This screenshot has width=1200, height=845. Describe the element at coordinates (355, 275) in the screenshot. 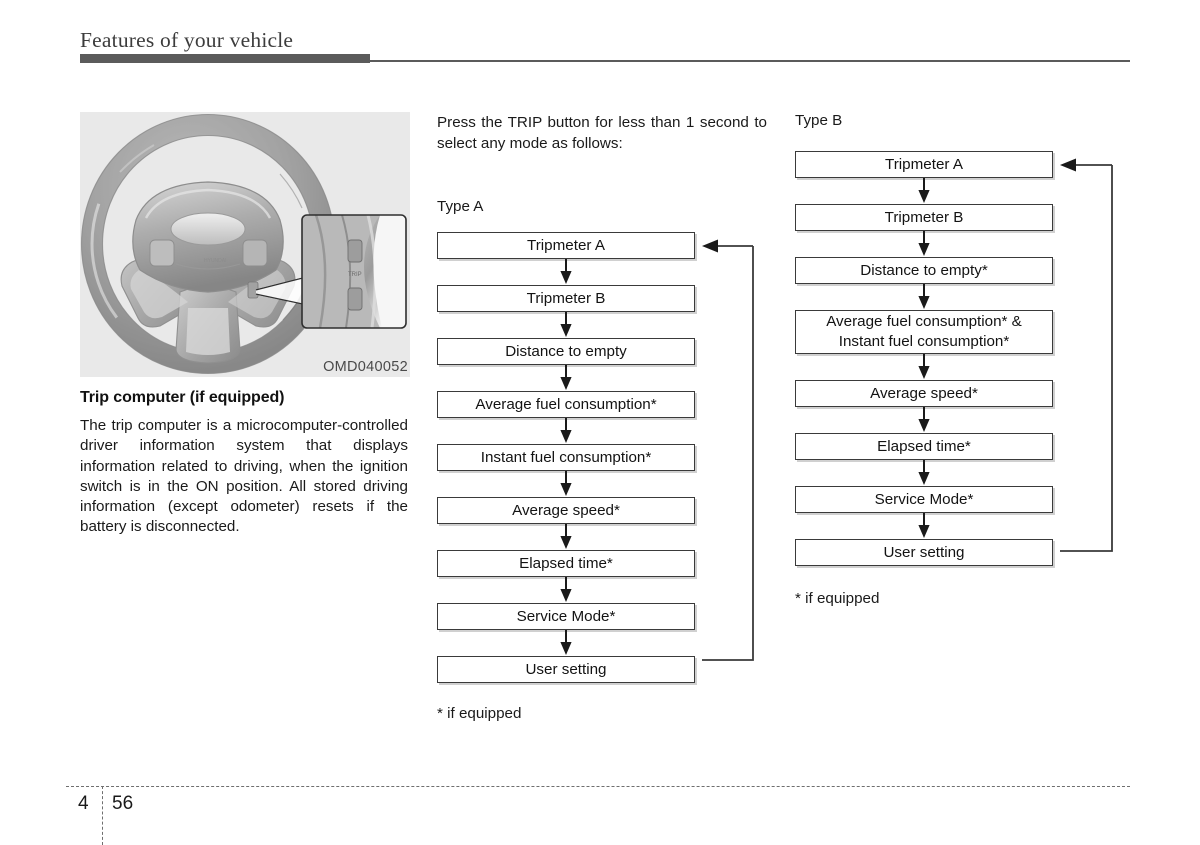

I see `svg-text: TRIP` at that location.